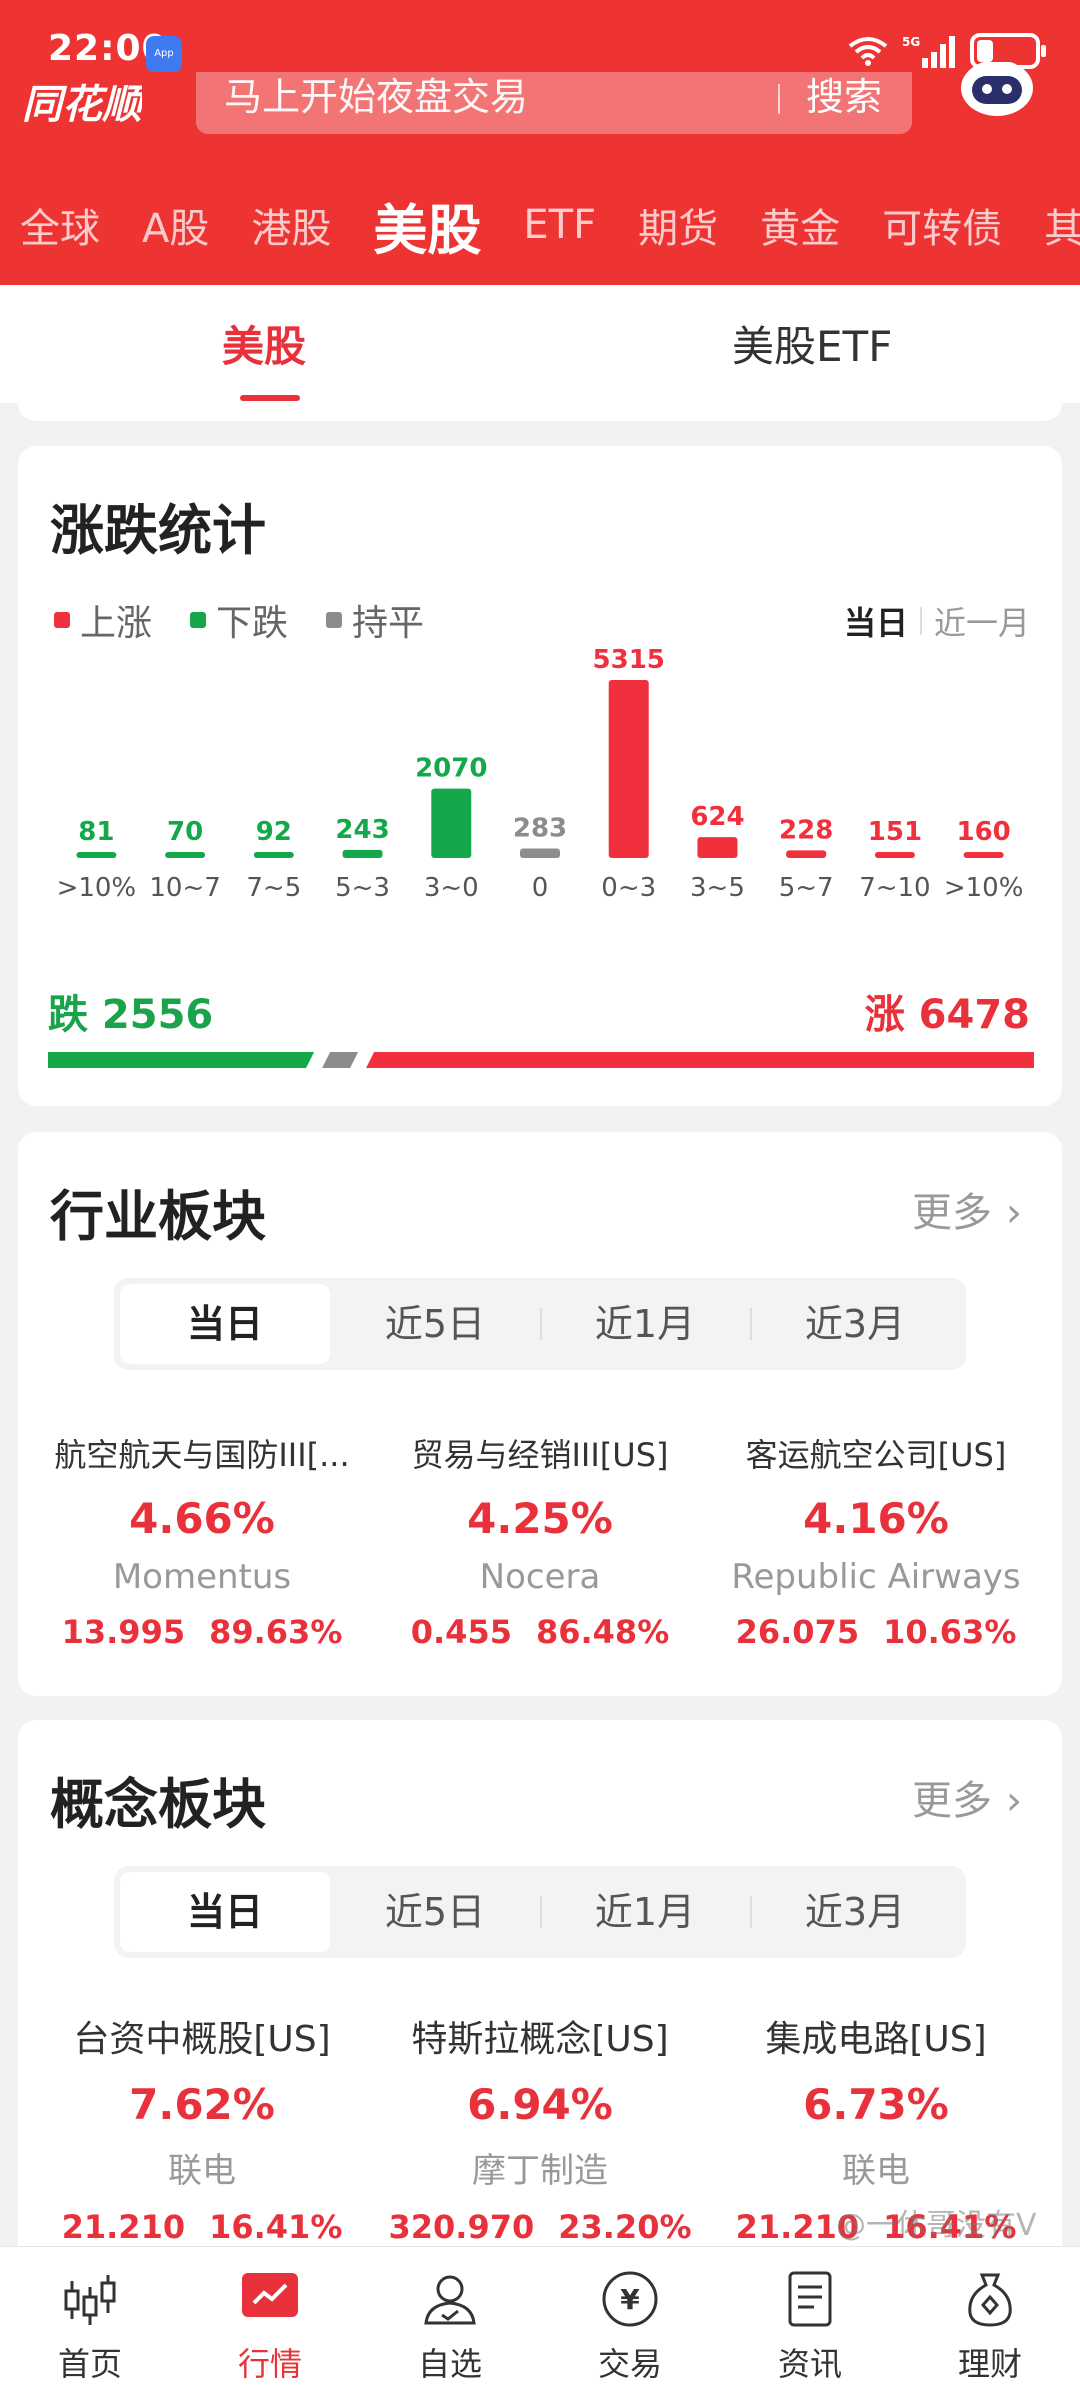 This screenshot has height=2400, width=1080. What do you see at coordinates (812, 343) in the screenshot?
I see `subtab-us-etf: 美股ETF` at bounding box center [812, 343].